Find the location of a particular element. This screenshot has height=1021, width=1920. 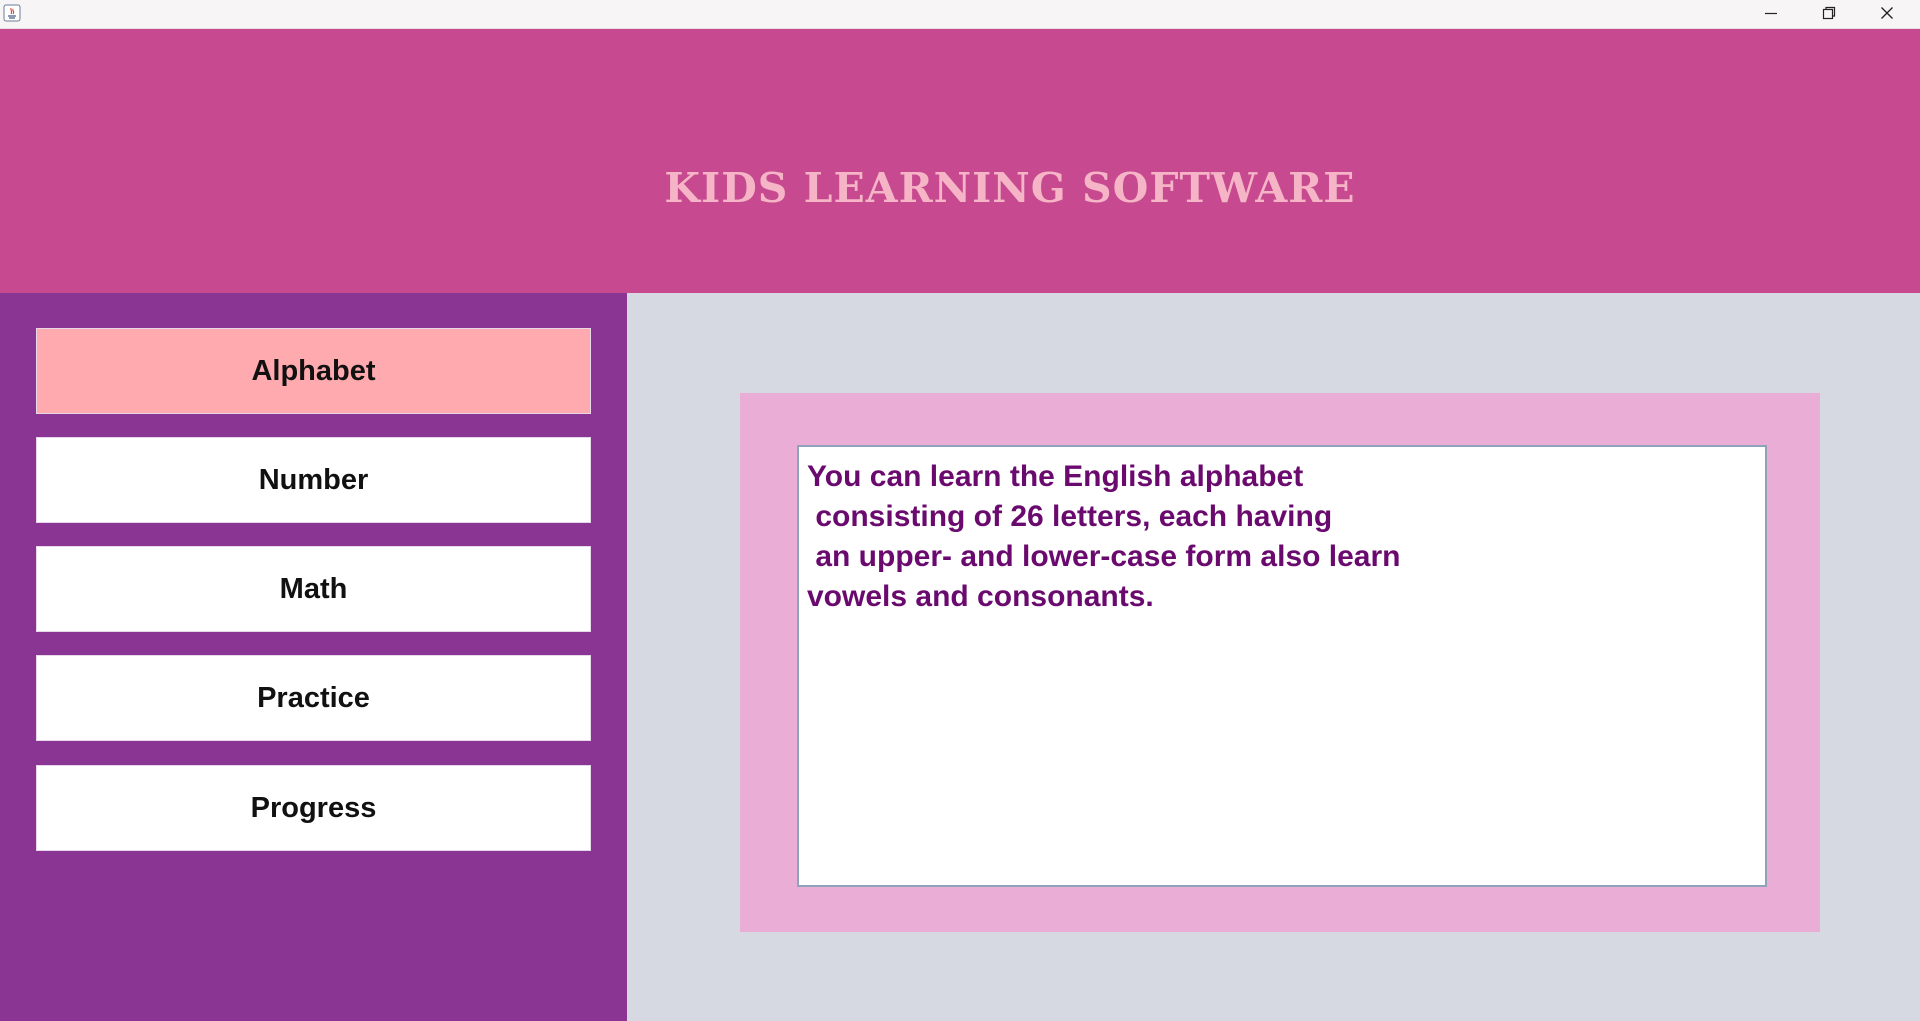

restore-icon is located at coordinates (1829, 14).